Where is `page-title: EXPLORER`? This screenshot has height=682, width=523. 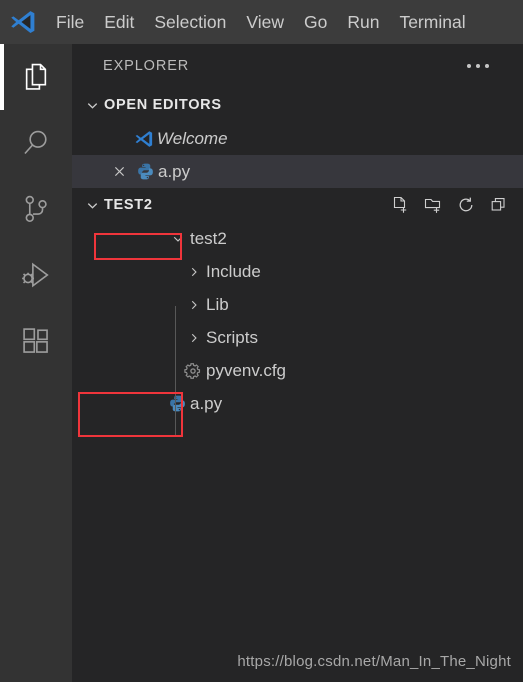
page-title: EXPLORER is located at coordinates (146, 66).